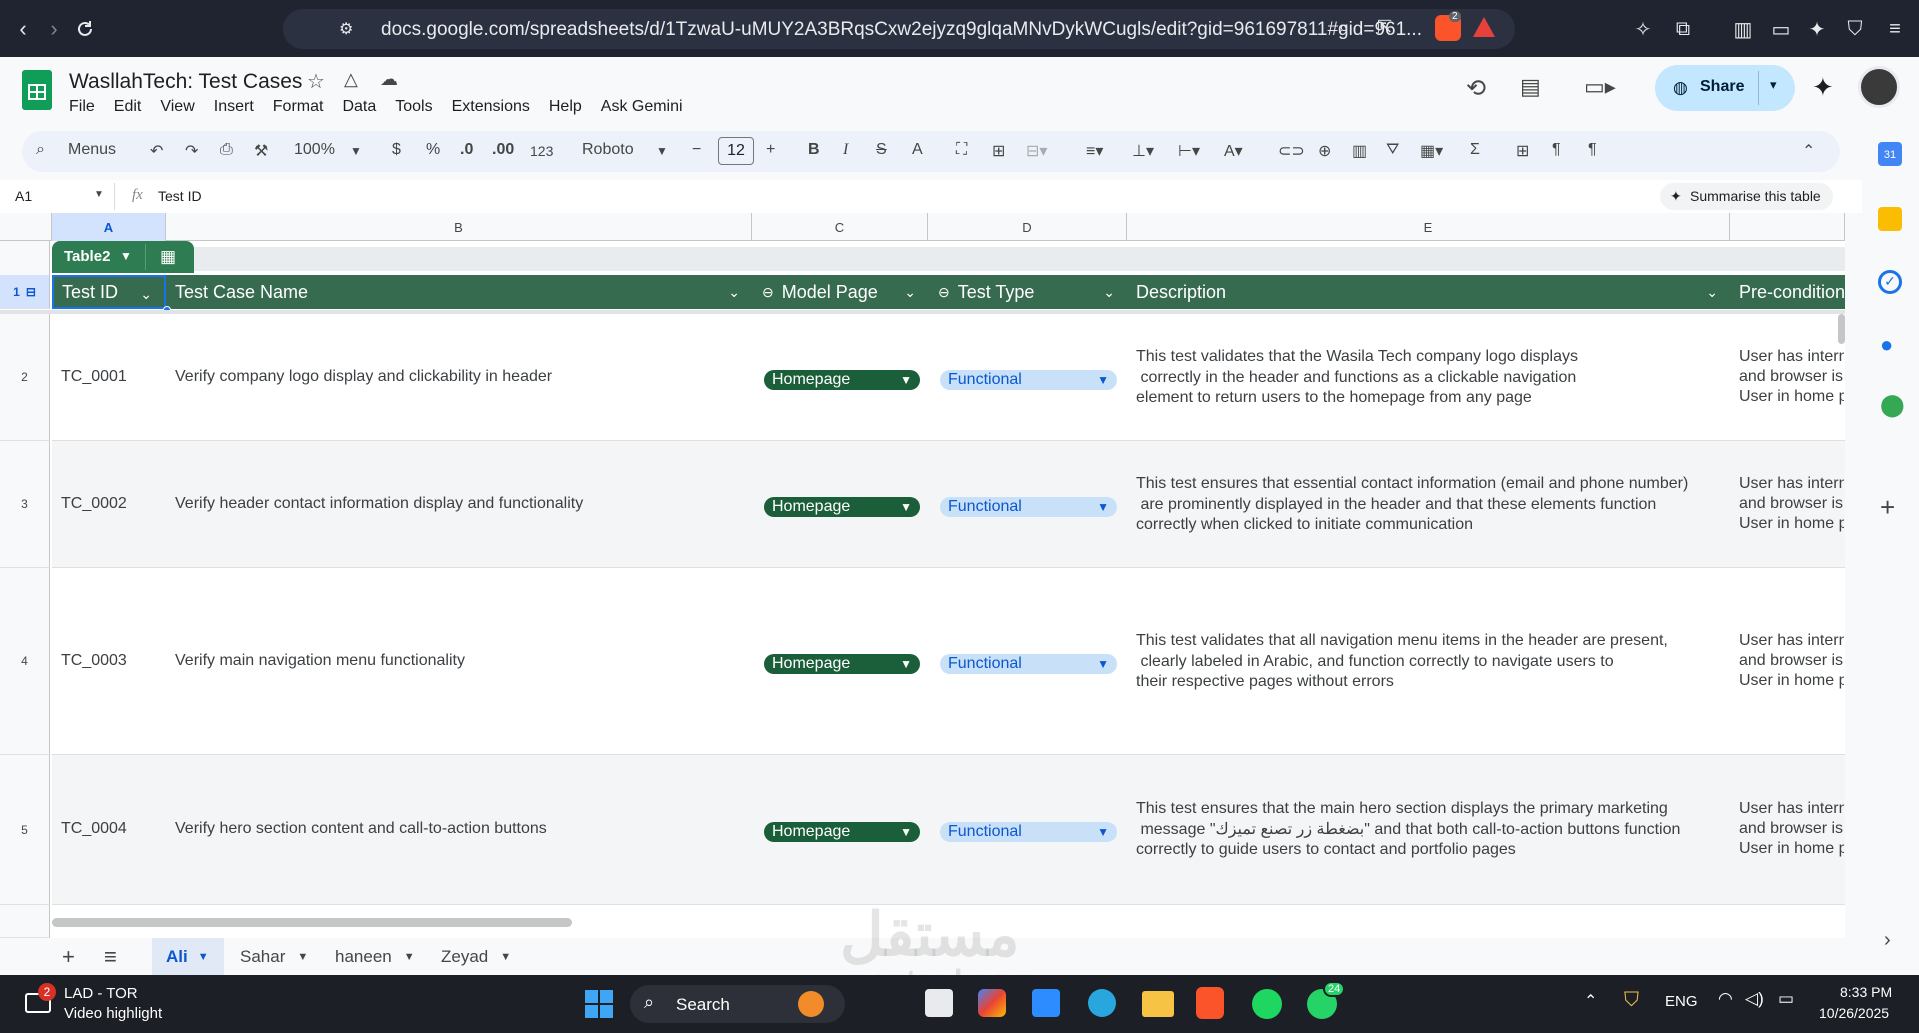 The height and width of the screenshot is (1033, 1919). I want to click on column-header-a: A, so click(109, 227).